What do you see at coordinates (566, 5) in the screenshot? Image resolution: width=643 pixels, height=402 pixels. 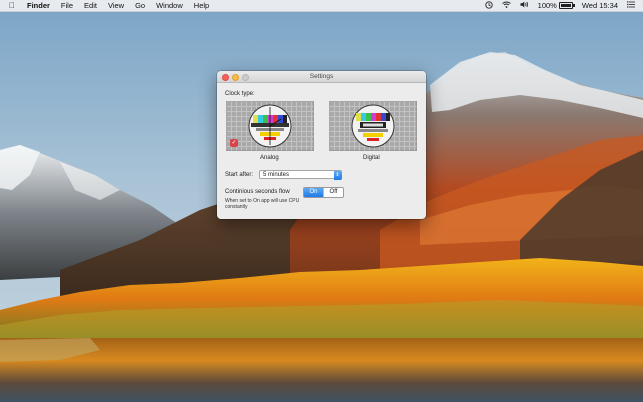 I see `battery-icon` at bounding box center [566, 5].